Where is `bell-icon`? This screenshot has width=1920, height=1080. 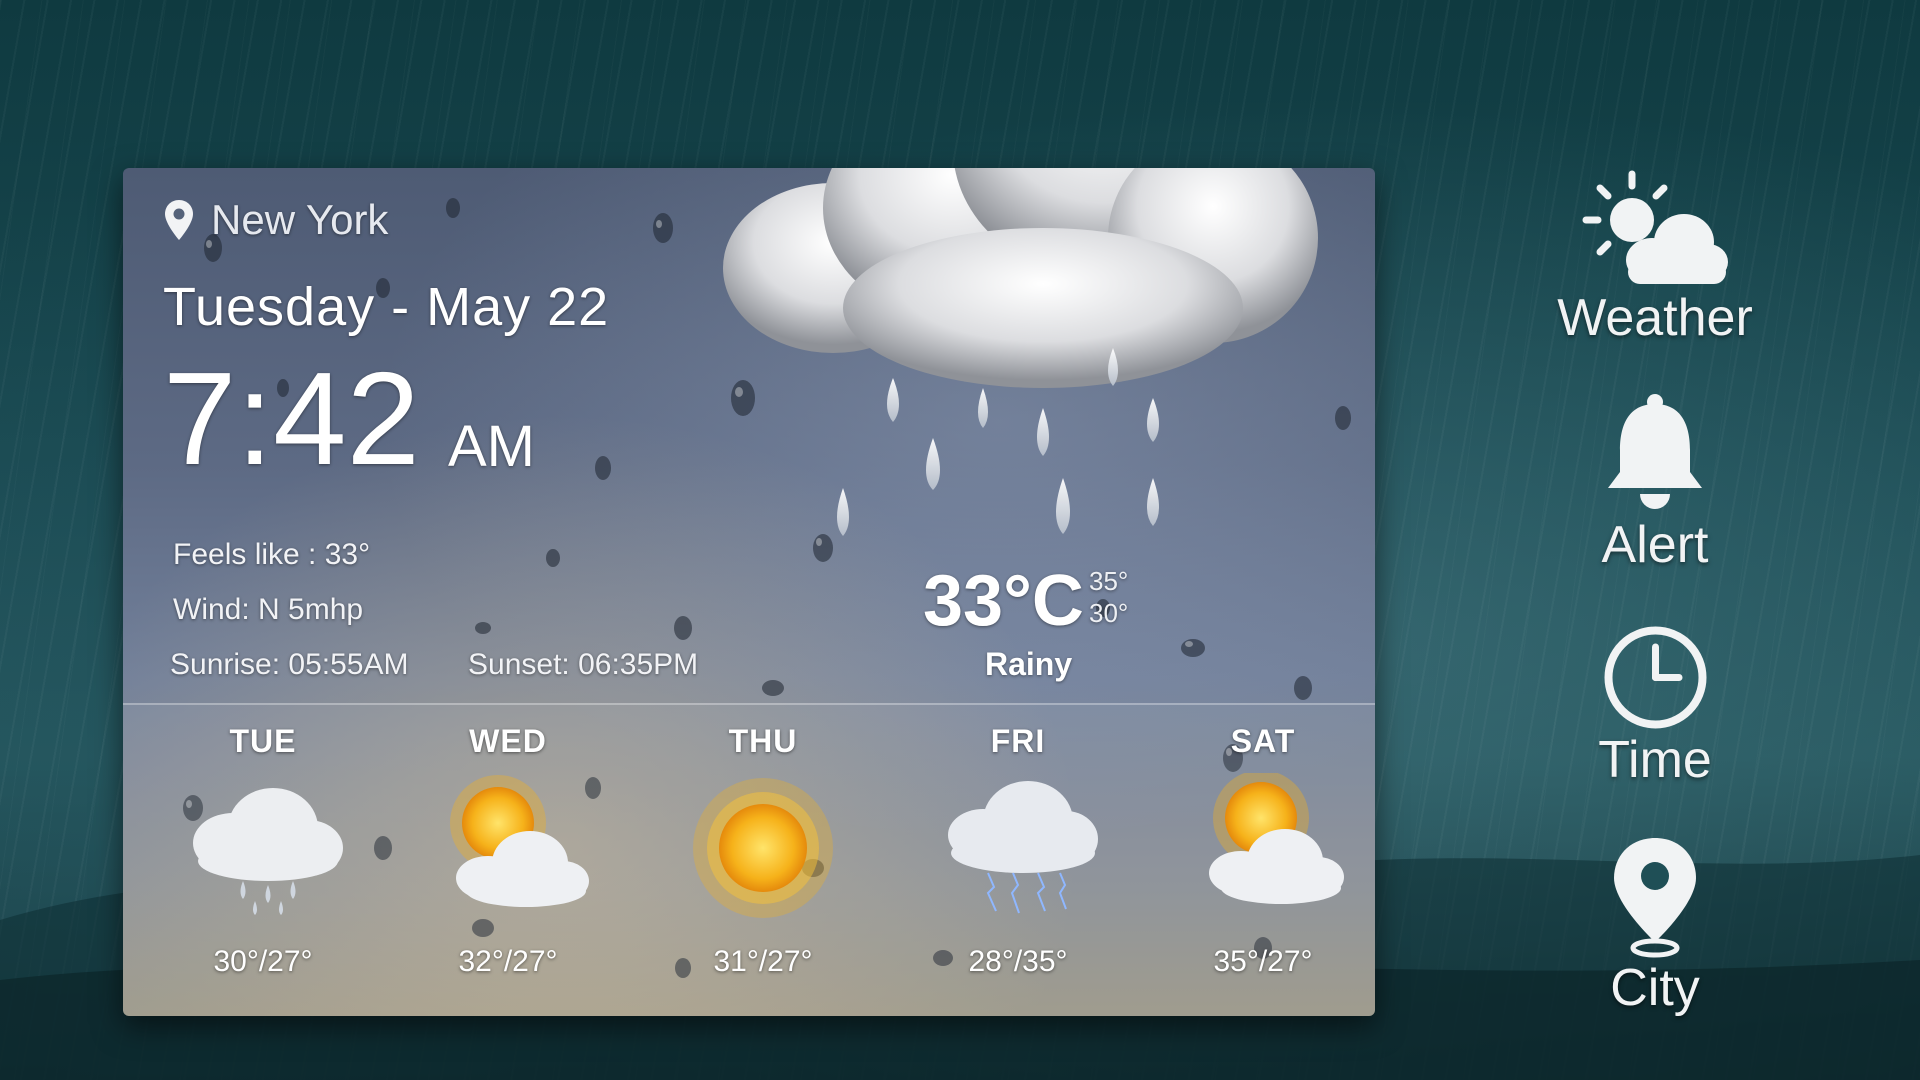
bell-icon is located at coordinates (1655, 451).